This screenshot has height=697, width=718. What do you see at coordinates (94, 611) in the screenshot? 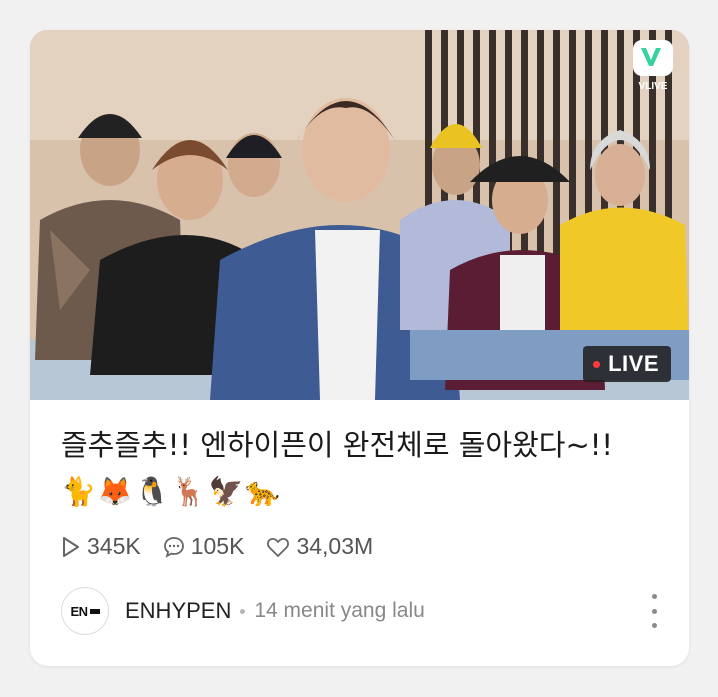
I see `avatar-bar-icon` at bounding box center [94, 611].